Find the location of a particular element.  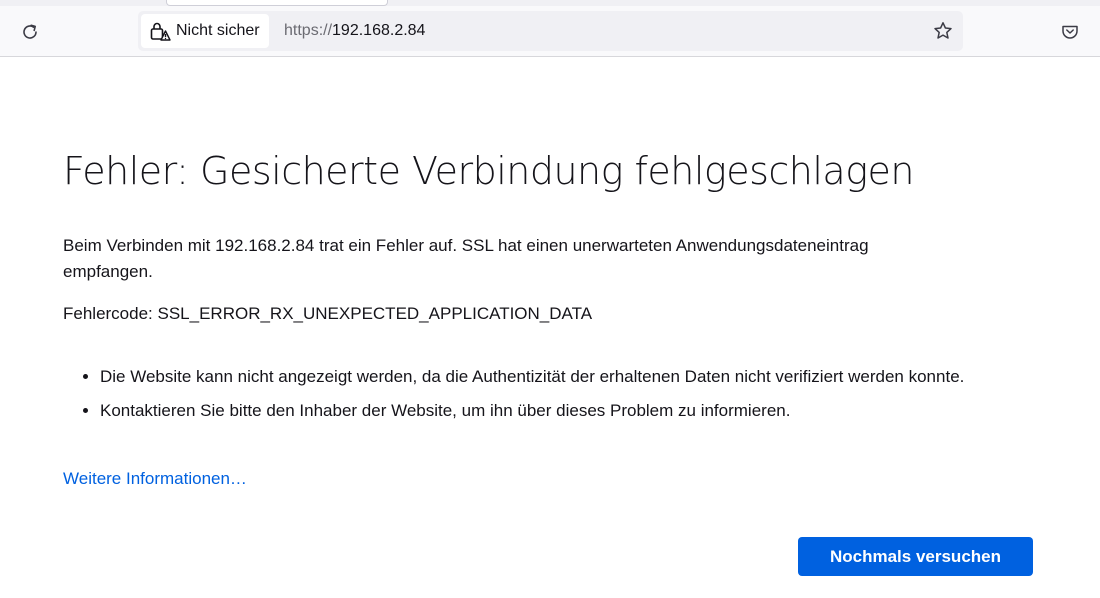

pocket-button is located at coordinates (1070, 32).